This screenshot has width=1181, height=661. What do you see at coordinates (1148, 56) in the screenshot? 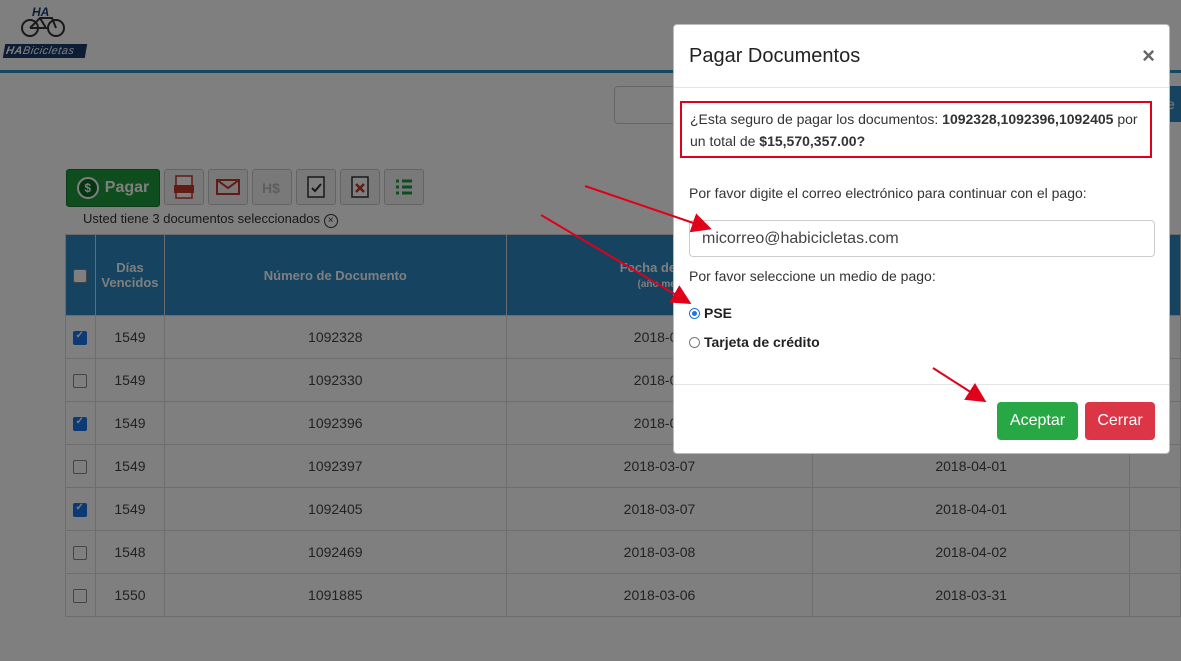
I see `close-icon: ×` at bounding box center [1148, 56].